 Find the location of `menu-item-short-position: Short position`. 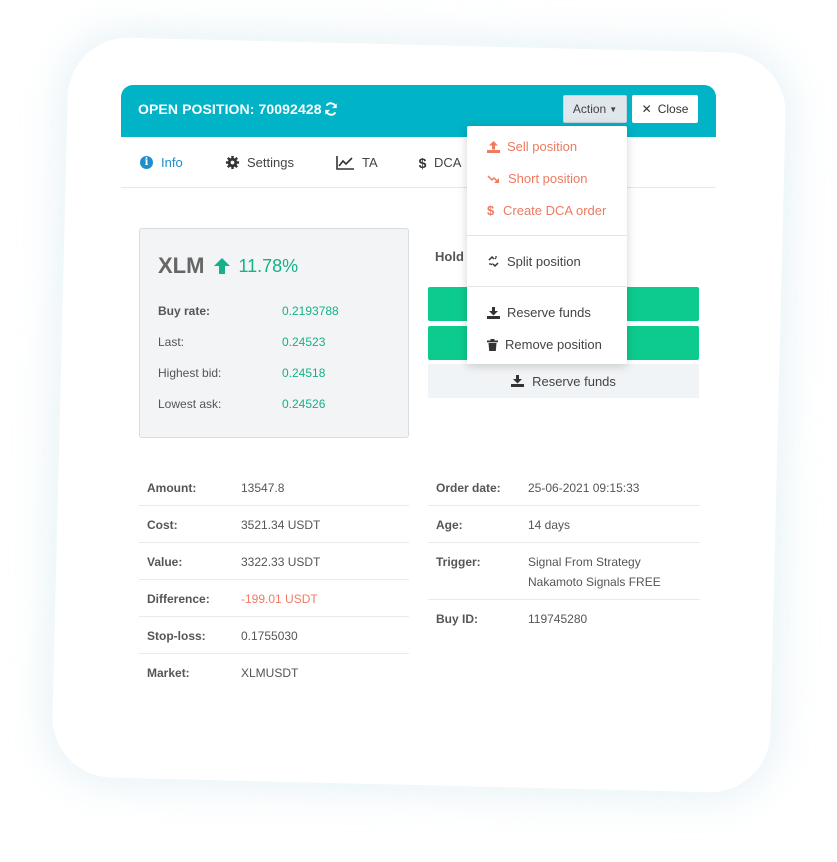

menu-item-short-position: Short position is located at coordinates (537, 178).